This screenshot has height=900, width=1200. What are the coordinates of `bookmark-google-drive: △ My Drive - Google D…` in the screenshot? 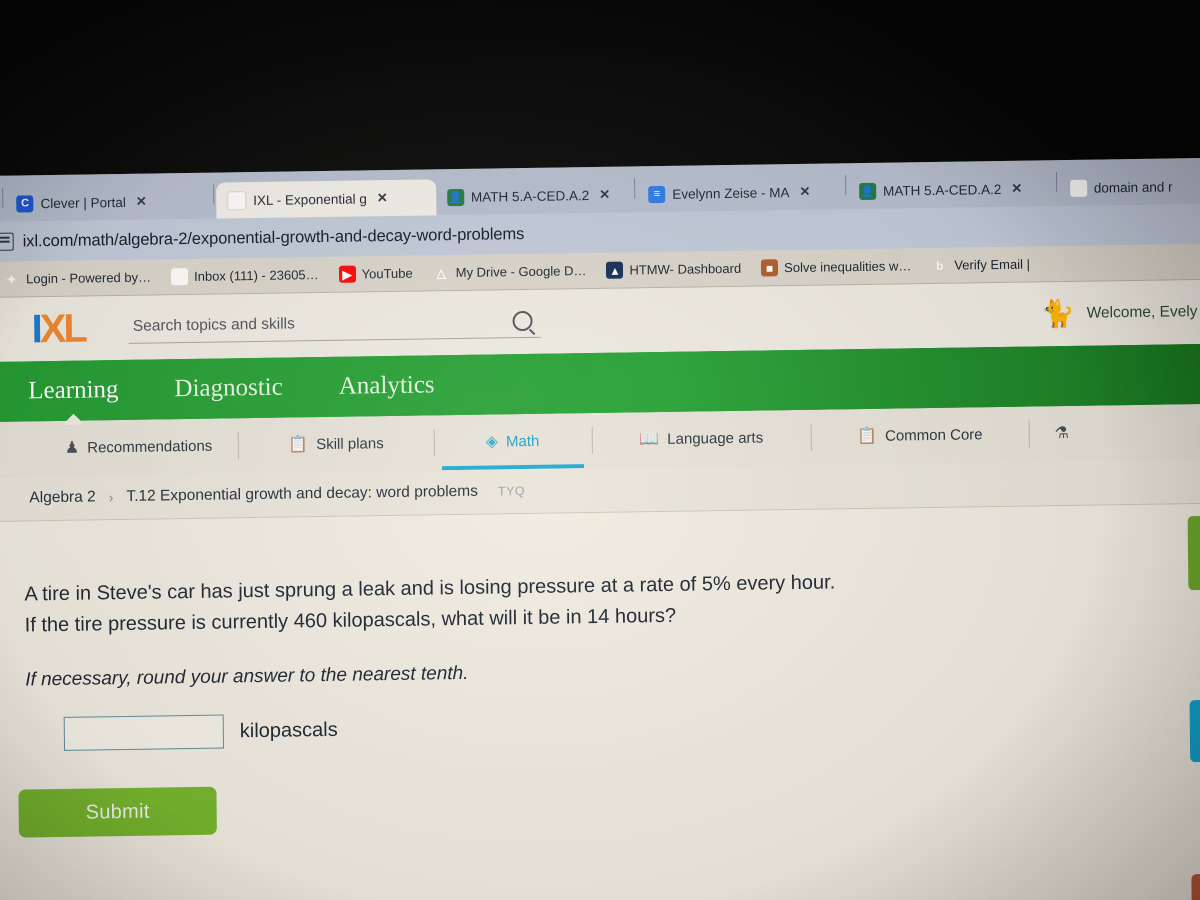 It's located at (510, 272).